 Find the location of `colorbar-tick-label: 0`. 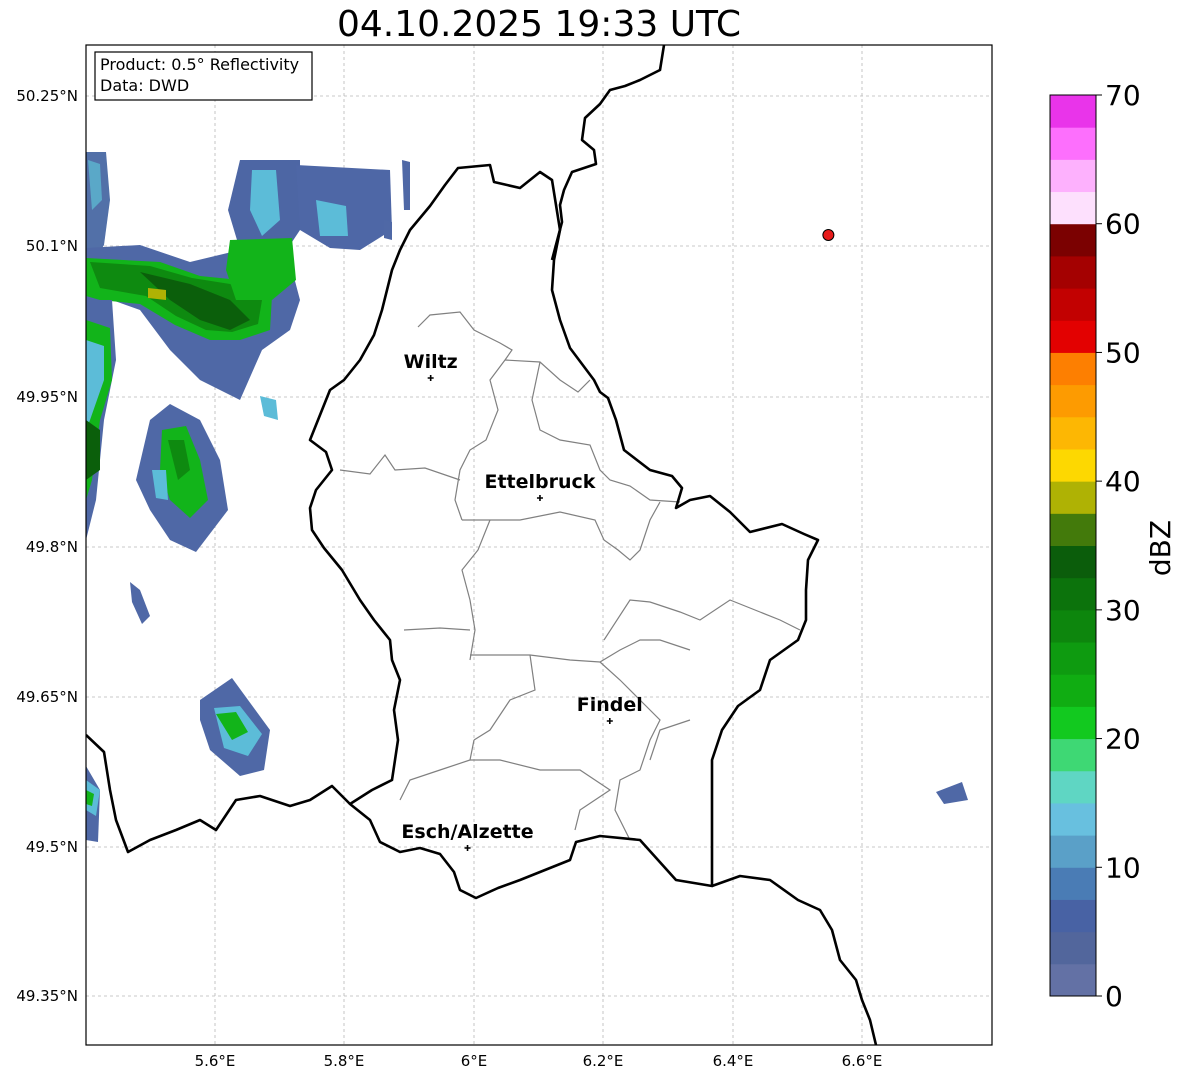

colorbar-tick-label: 0 is located at coordinates (1114, 996).